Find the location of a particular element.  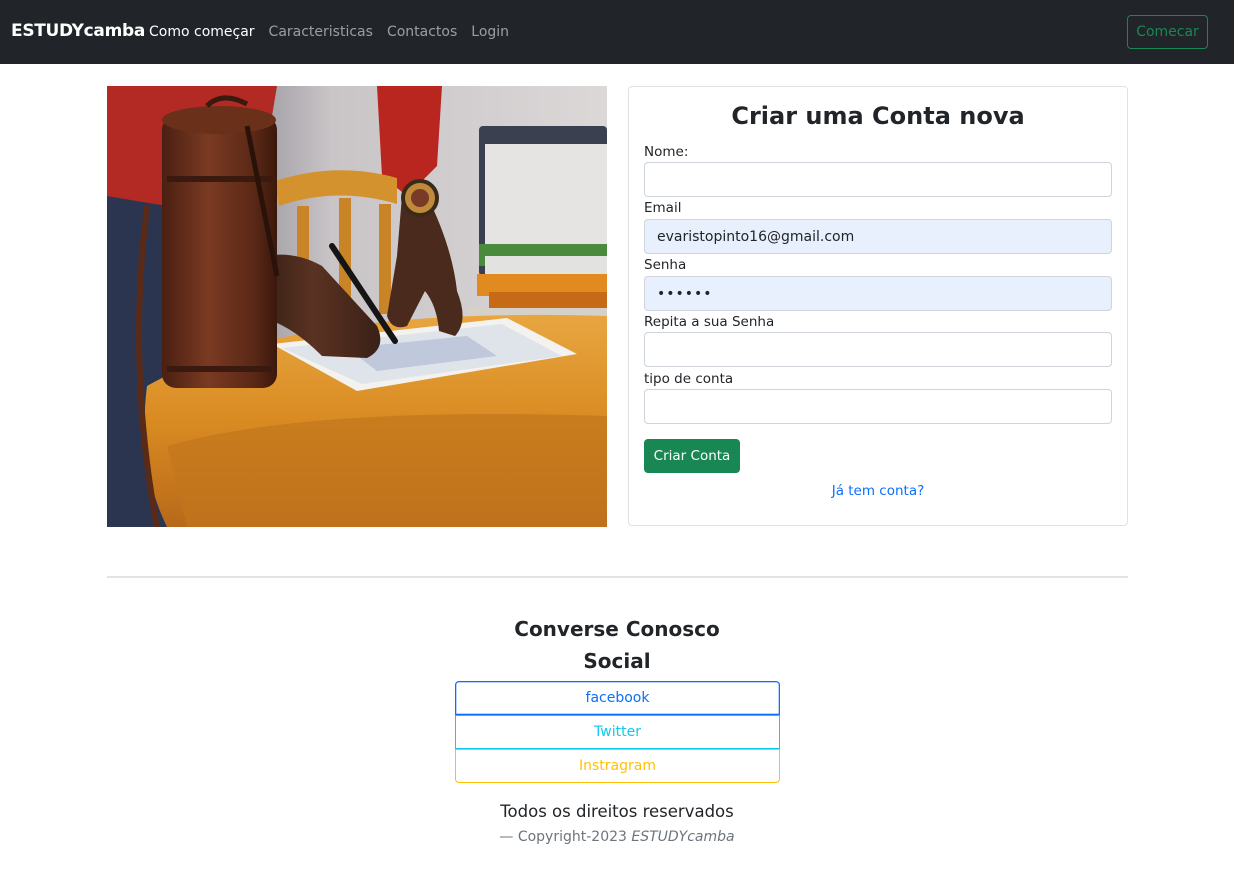

password-label: Senha is located at coordinates (665, 265).